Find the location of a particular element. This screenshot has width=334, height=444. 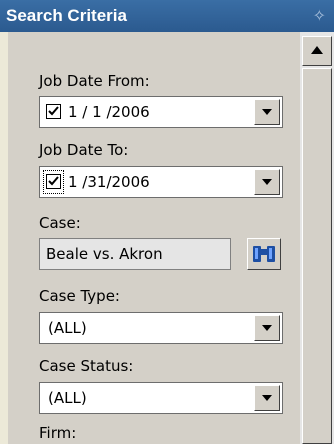

job-date-from-checkbox is located at coordinates (53, 111).